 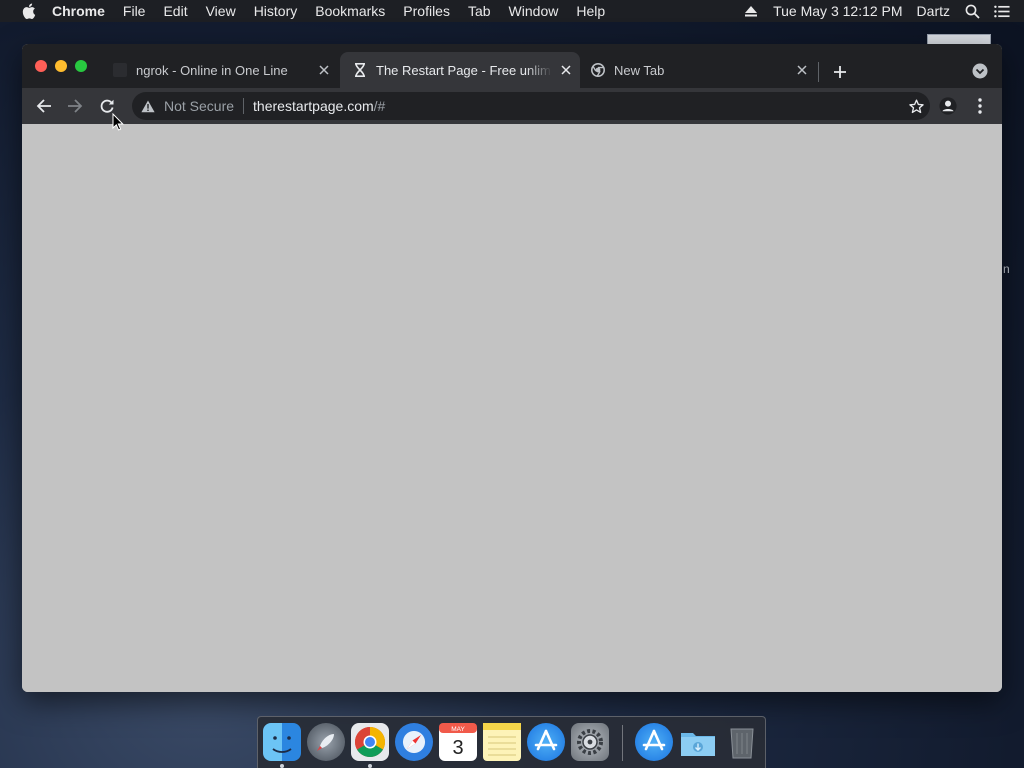 I want to click on menu-profiles: Profiles, so click(x=426, y=11).